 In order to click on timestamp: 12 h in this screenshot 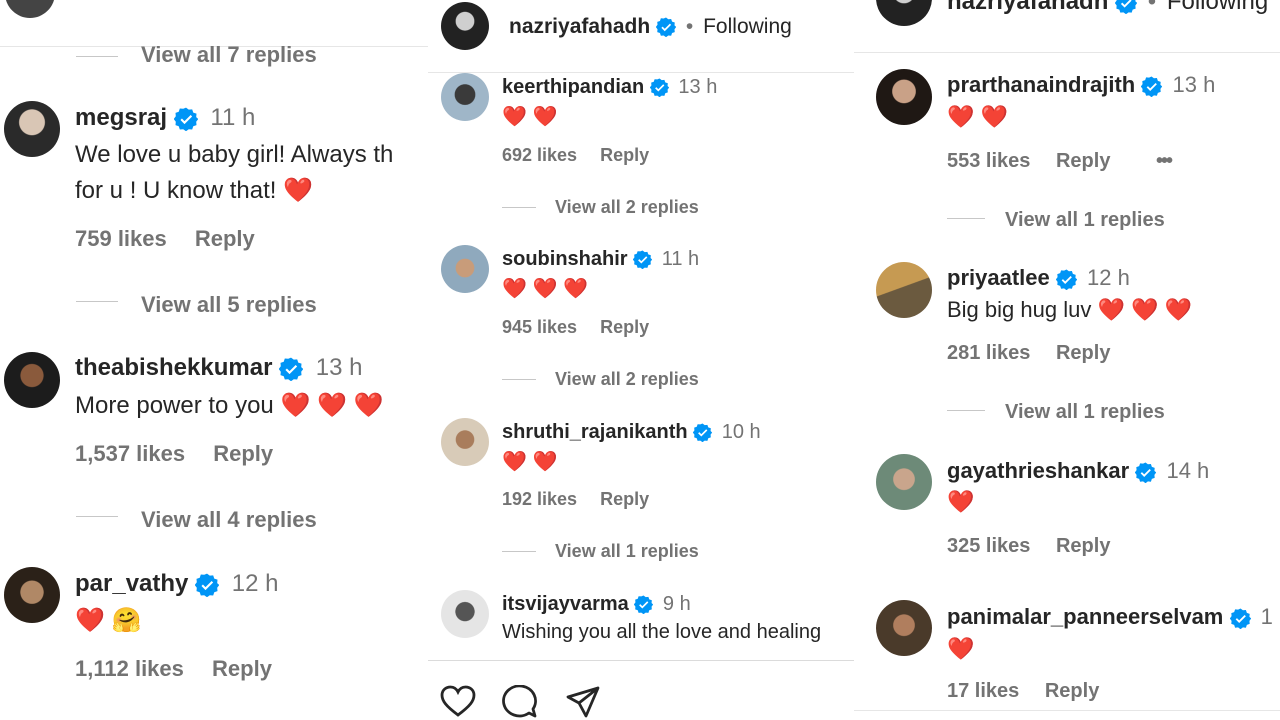, I will do `click(1108, 277)`.